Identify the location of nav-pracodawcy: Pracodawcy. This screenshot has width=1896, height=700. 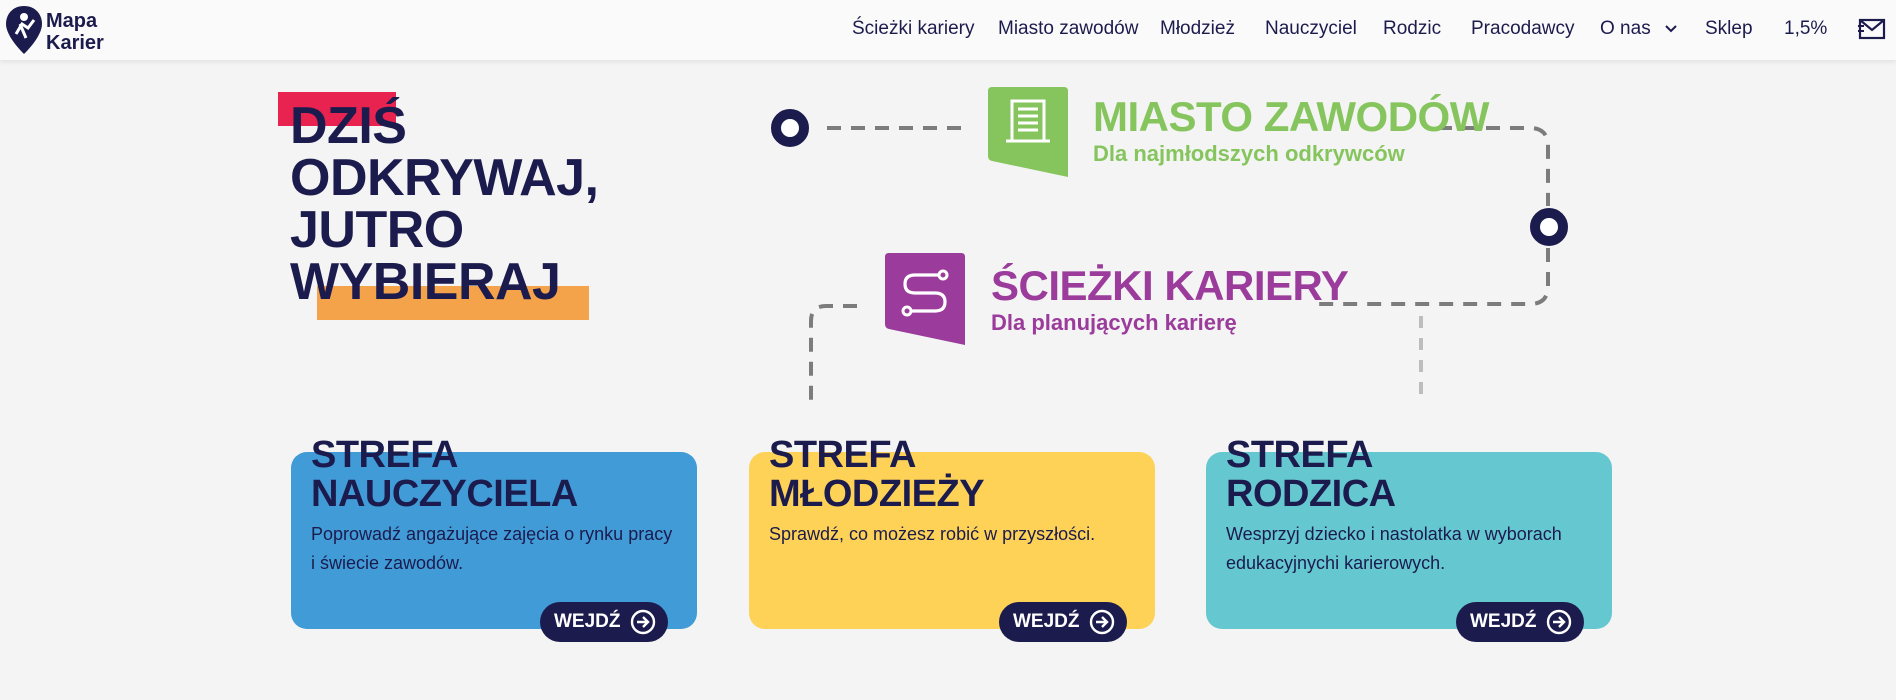
(1523, 29).